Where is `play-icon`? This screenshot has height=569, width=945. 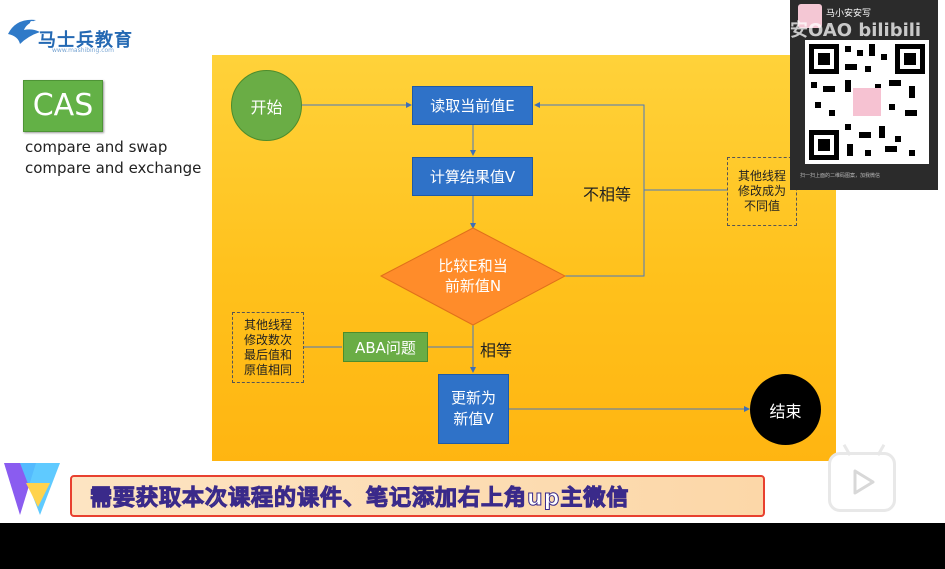 play-icon is located at coordinates (864, 482).